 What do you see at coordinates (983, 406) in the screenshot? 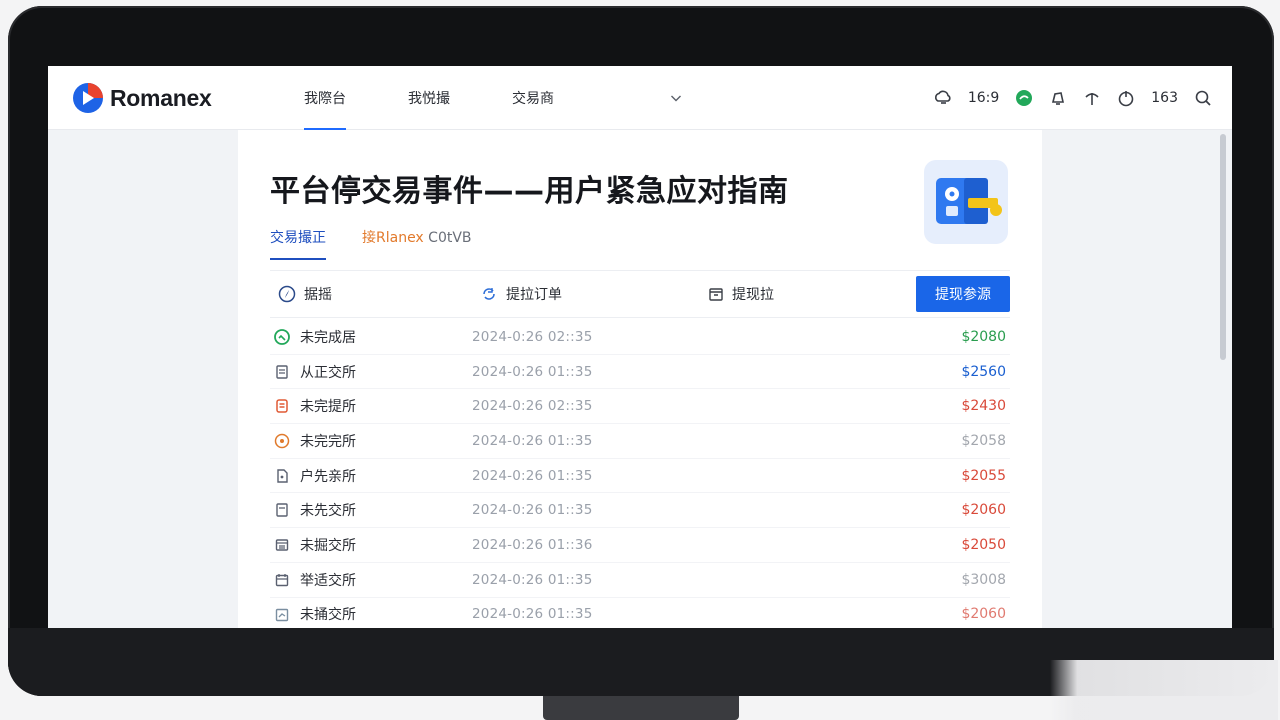
I see `row-amount: $2430` at bounding box center [983, 406].